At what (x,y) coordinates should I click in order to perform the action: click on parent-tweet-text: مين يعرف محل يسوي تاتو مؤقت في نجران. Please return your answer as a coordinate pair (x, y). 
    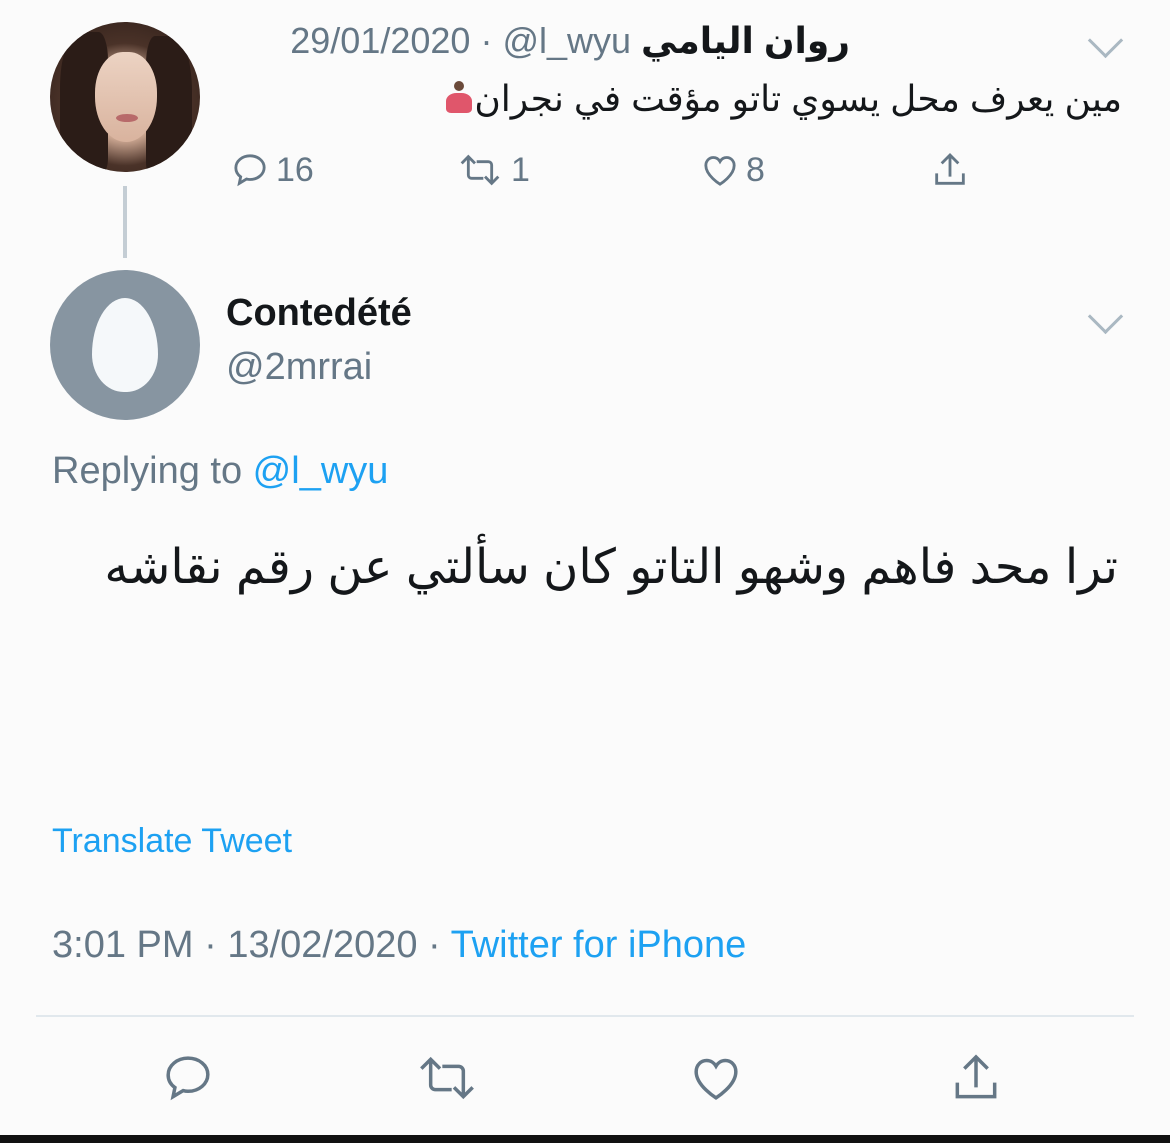
    Looking at the image, I should click on (779, 99).